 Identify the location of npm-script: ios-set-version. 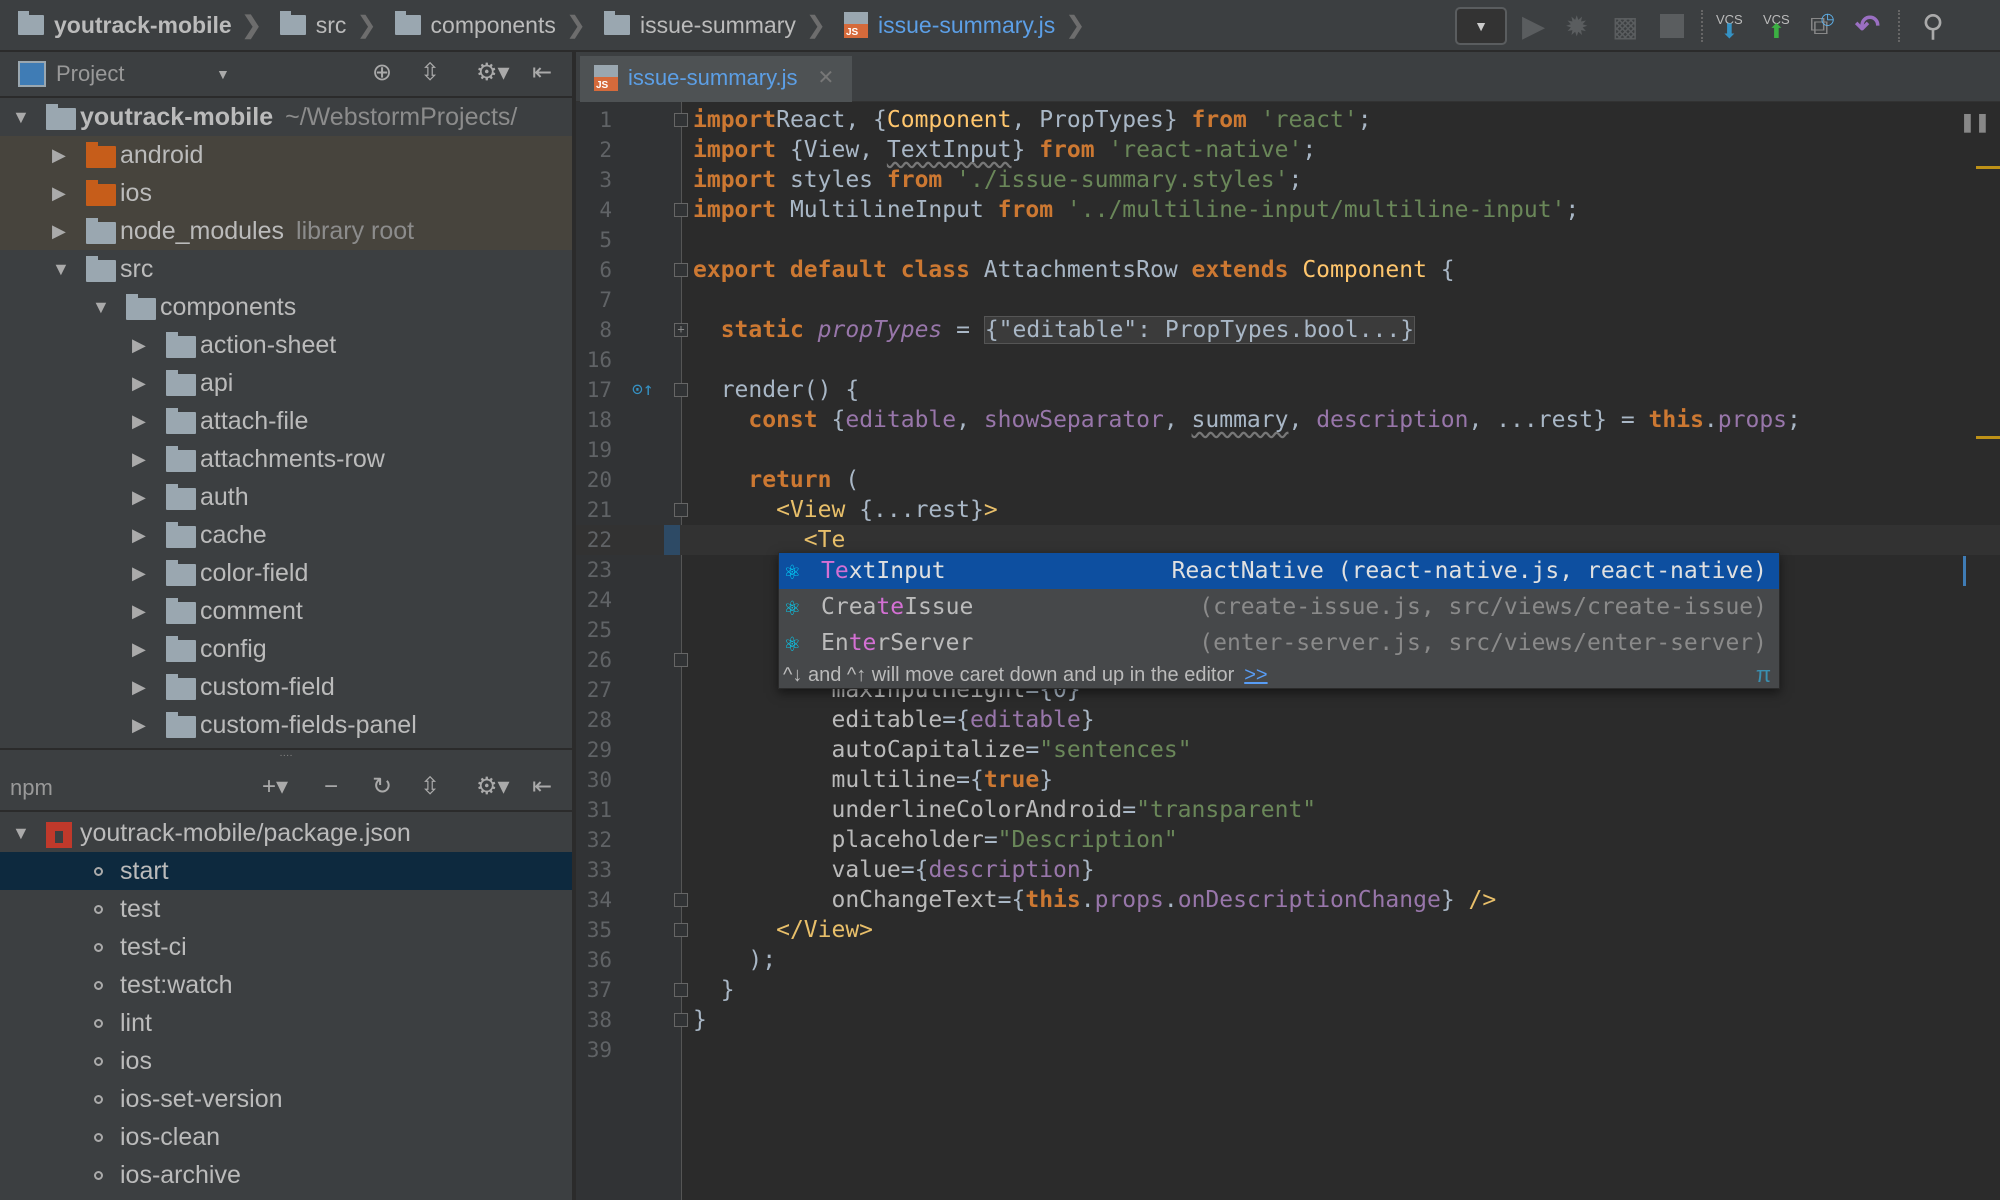
(286, 1099).